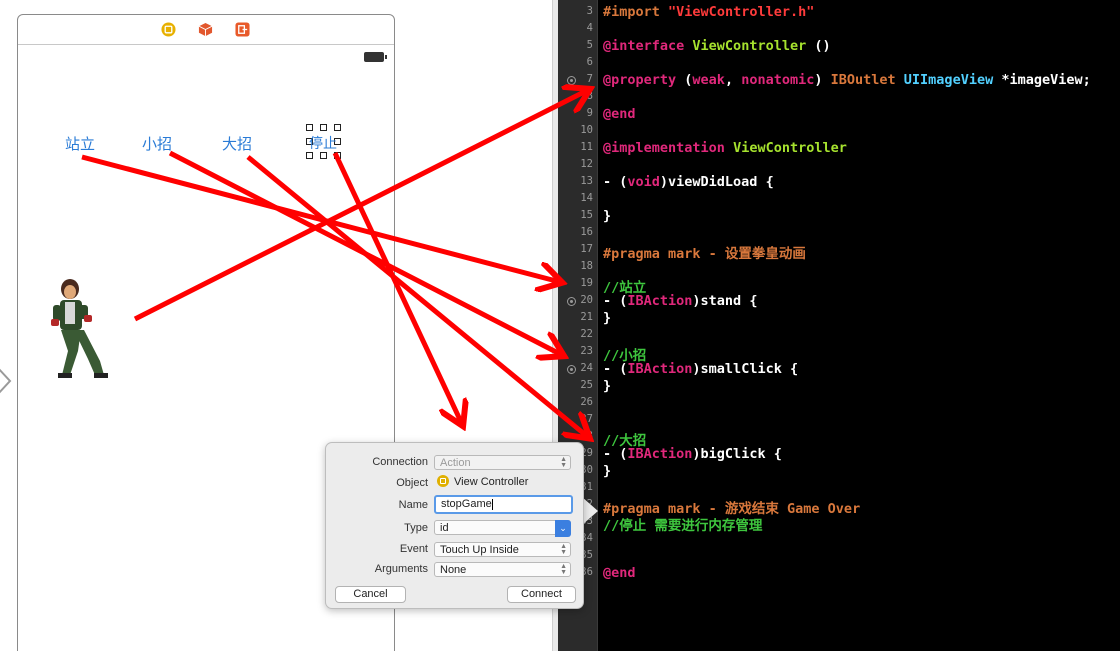 This screenshot has width=1120, height=651. I want to click on connection-select: Action ▲ ▼, so click(502, 462).